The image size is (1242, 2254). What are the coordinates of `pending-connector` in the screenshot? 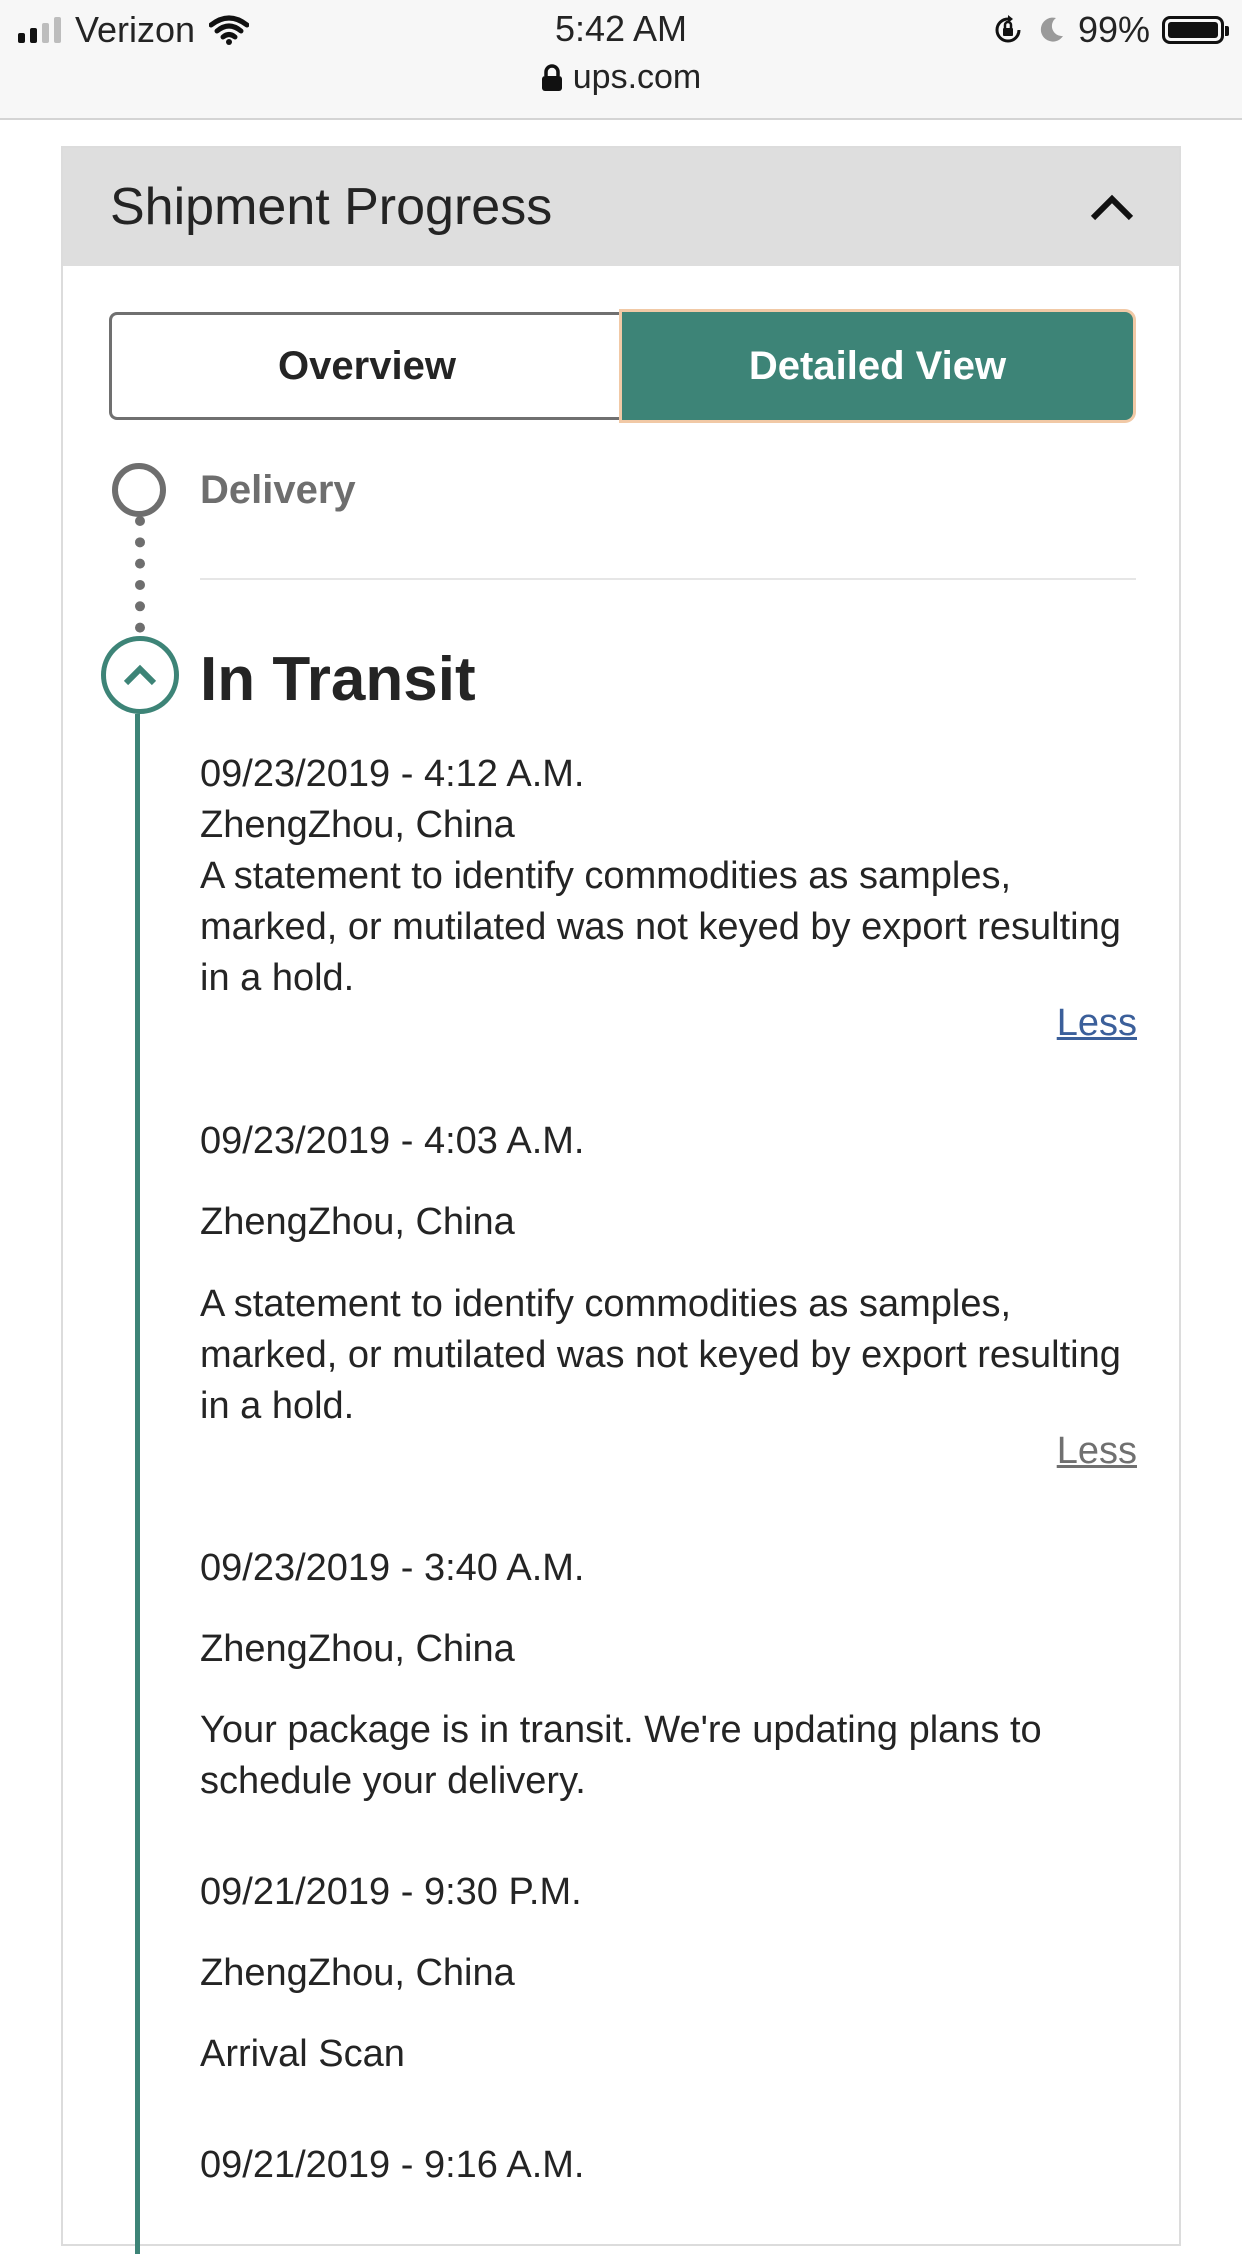 It's located at (140, 585).